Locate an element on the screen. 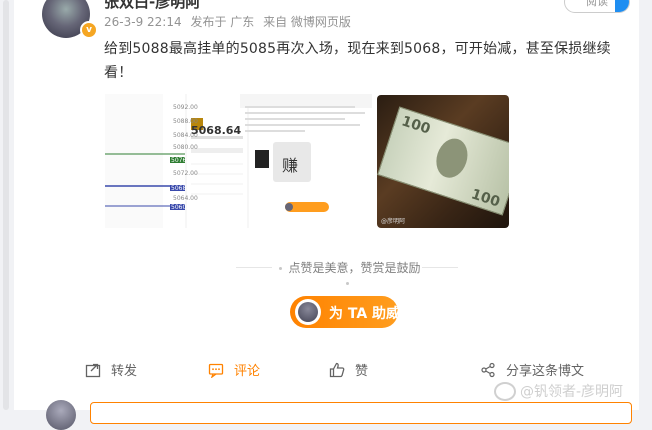 Image resolution: width=652 pixels, height=430 pixels. dollar-bill: 100 100 is located at coordinates (443, 161).